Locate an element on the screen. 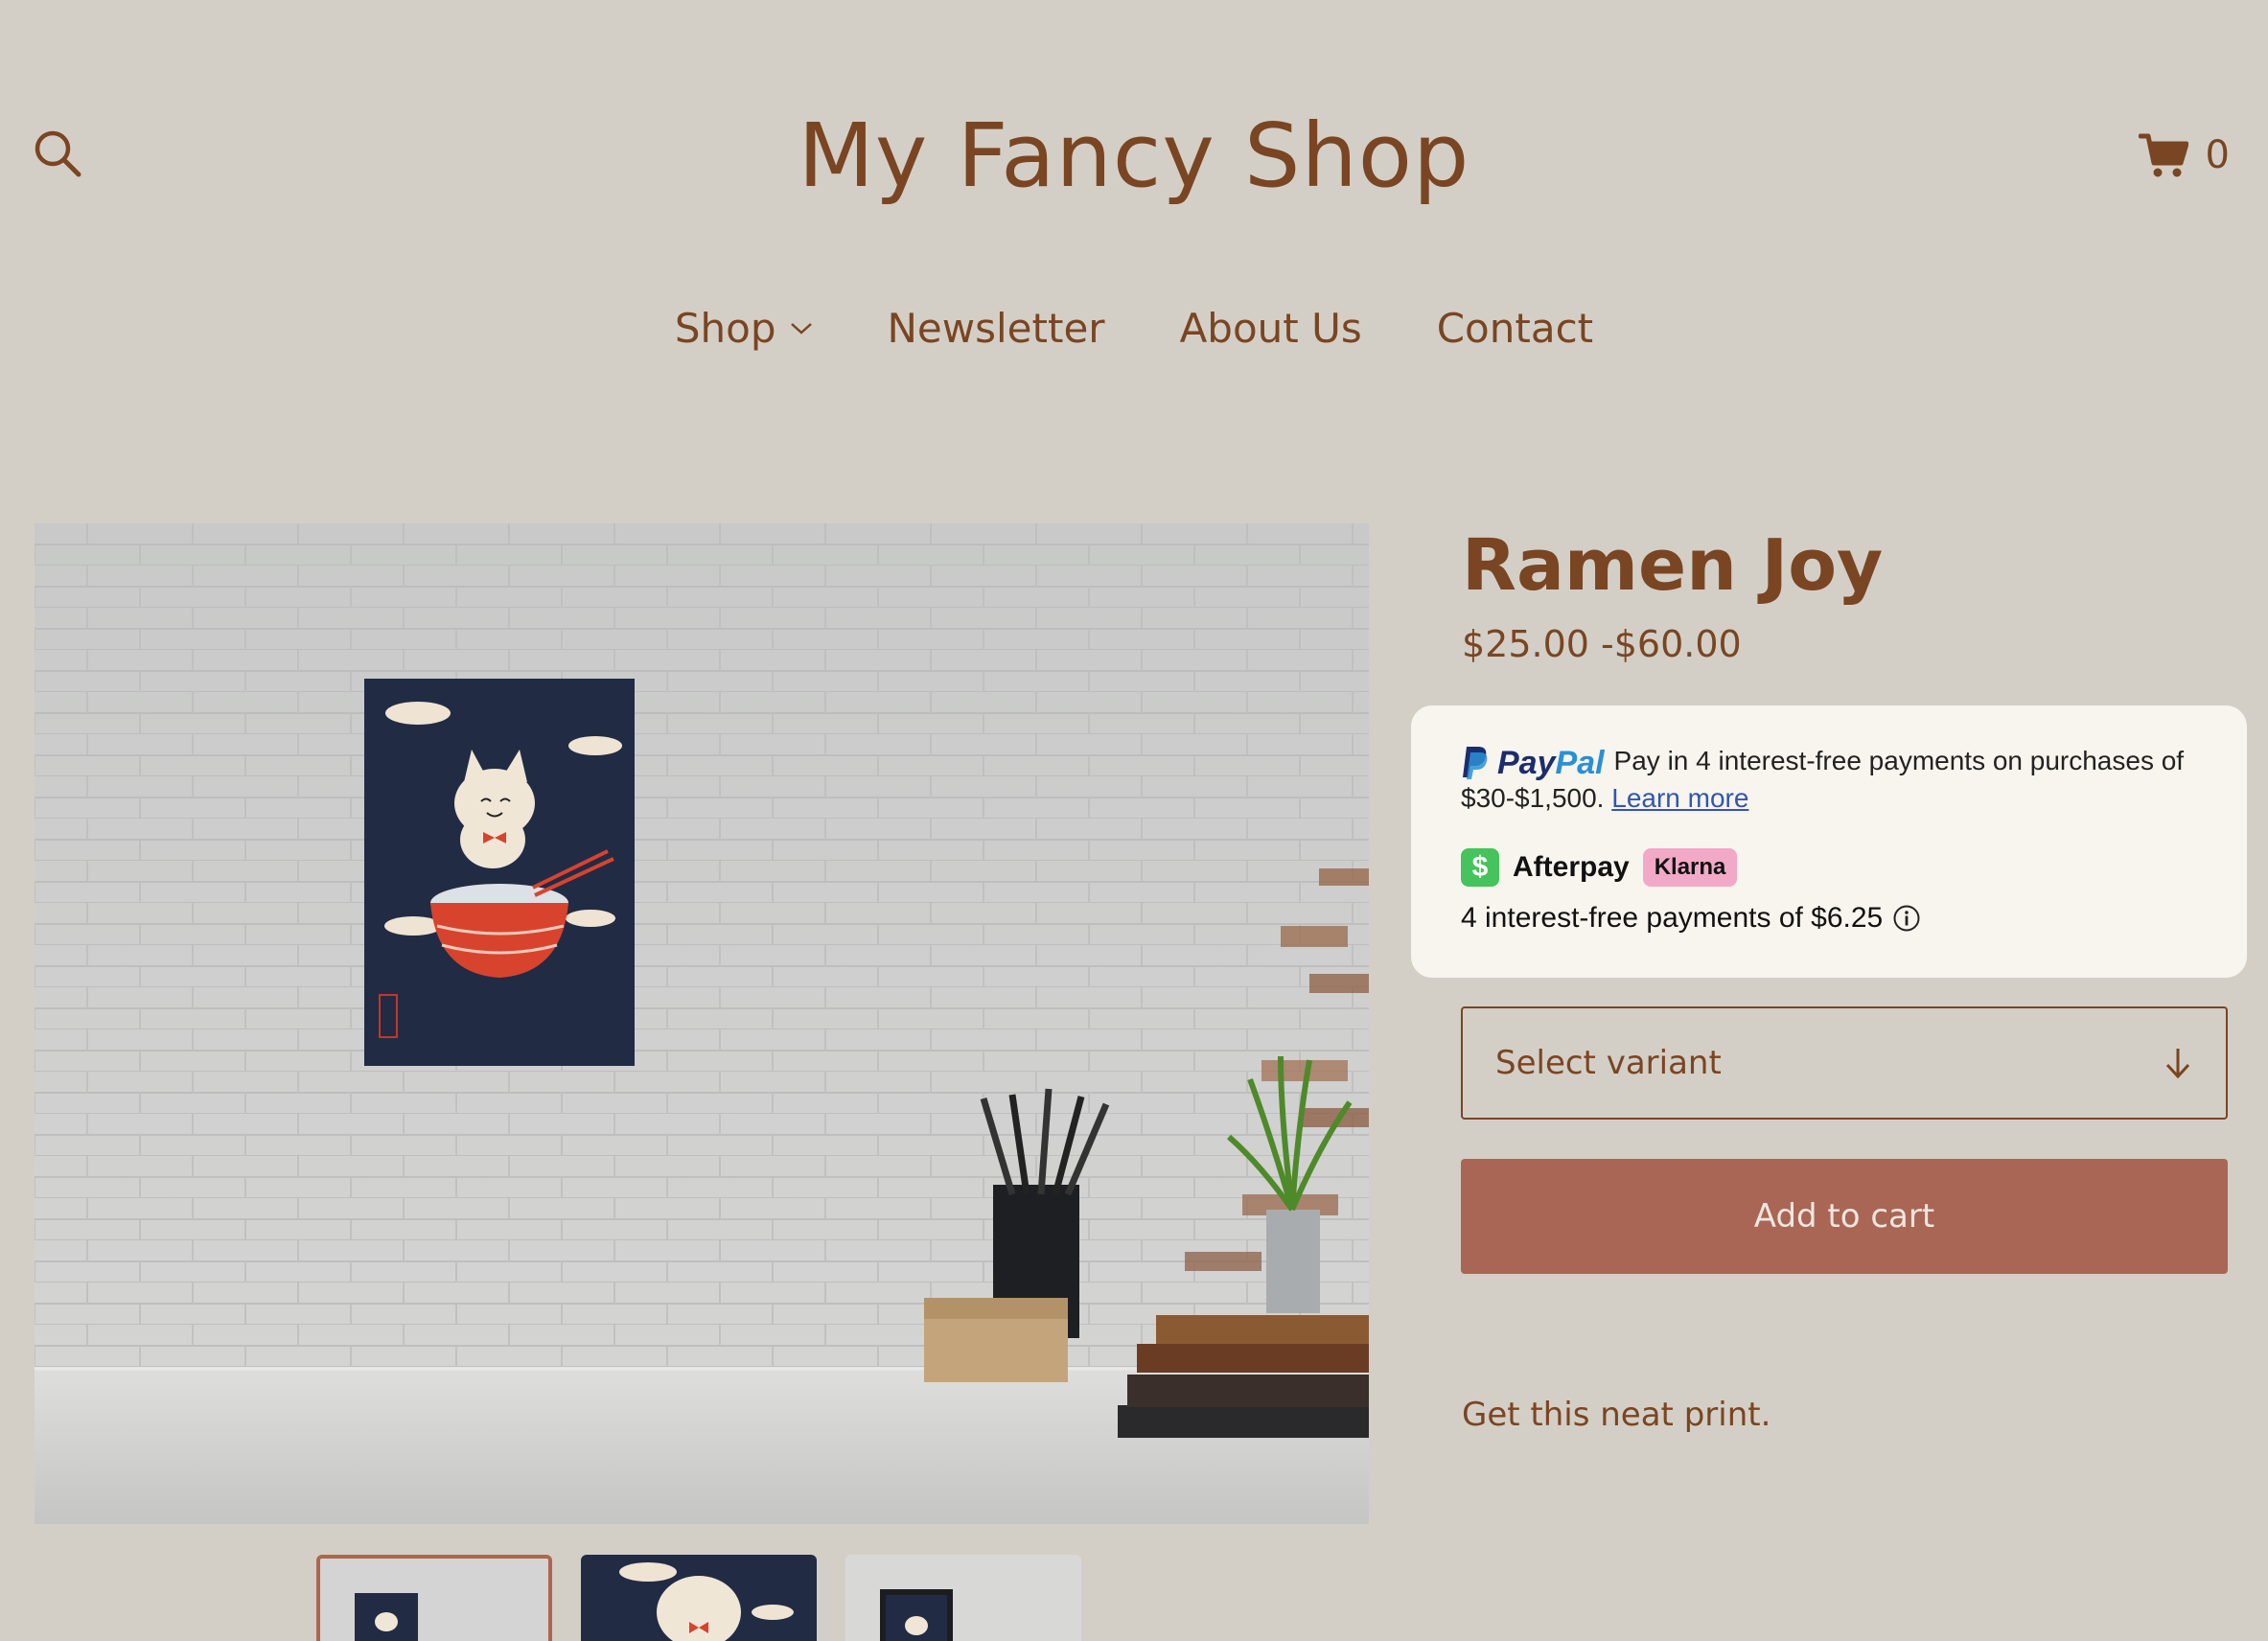  main-nav: Shop Newsletter About Us Contact is located at coordinates (1134, 329).